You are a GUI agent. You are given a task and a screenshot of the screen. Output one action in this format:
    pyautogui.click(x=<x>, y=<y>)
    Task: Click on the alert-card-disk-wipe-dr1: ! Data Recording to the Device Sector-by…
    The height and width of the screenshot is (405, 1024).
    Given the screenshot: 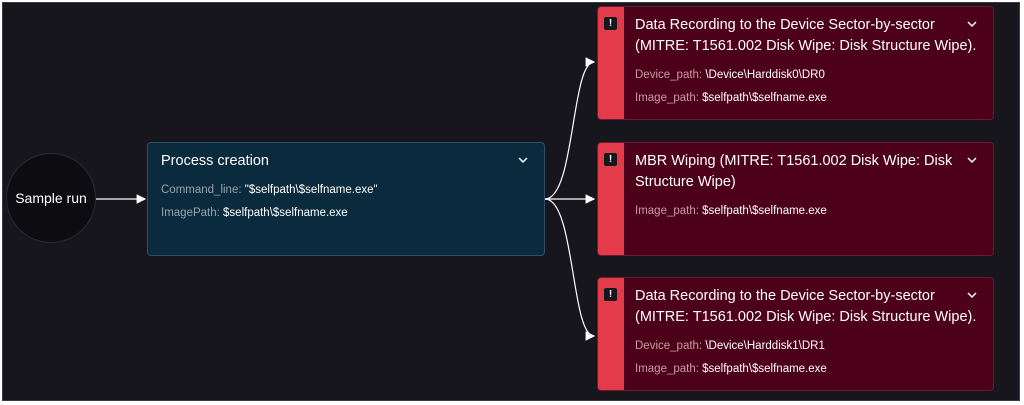 What is the action you would take?
    pyautogui.click(x=795, y=334)
    